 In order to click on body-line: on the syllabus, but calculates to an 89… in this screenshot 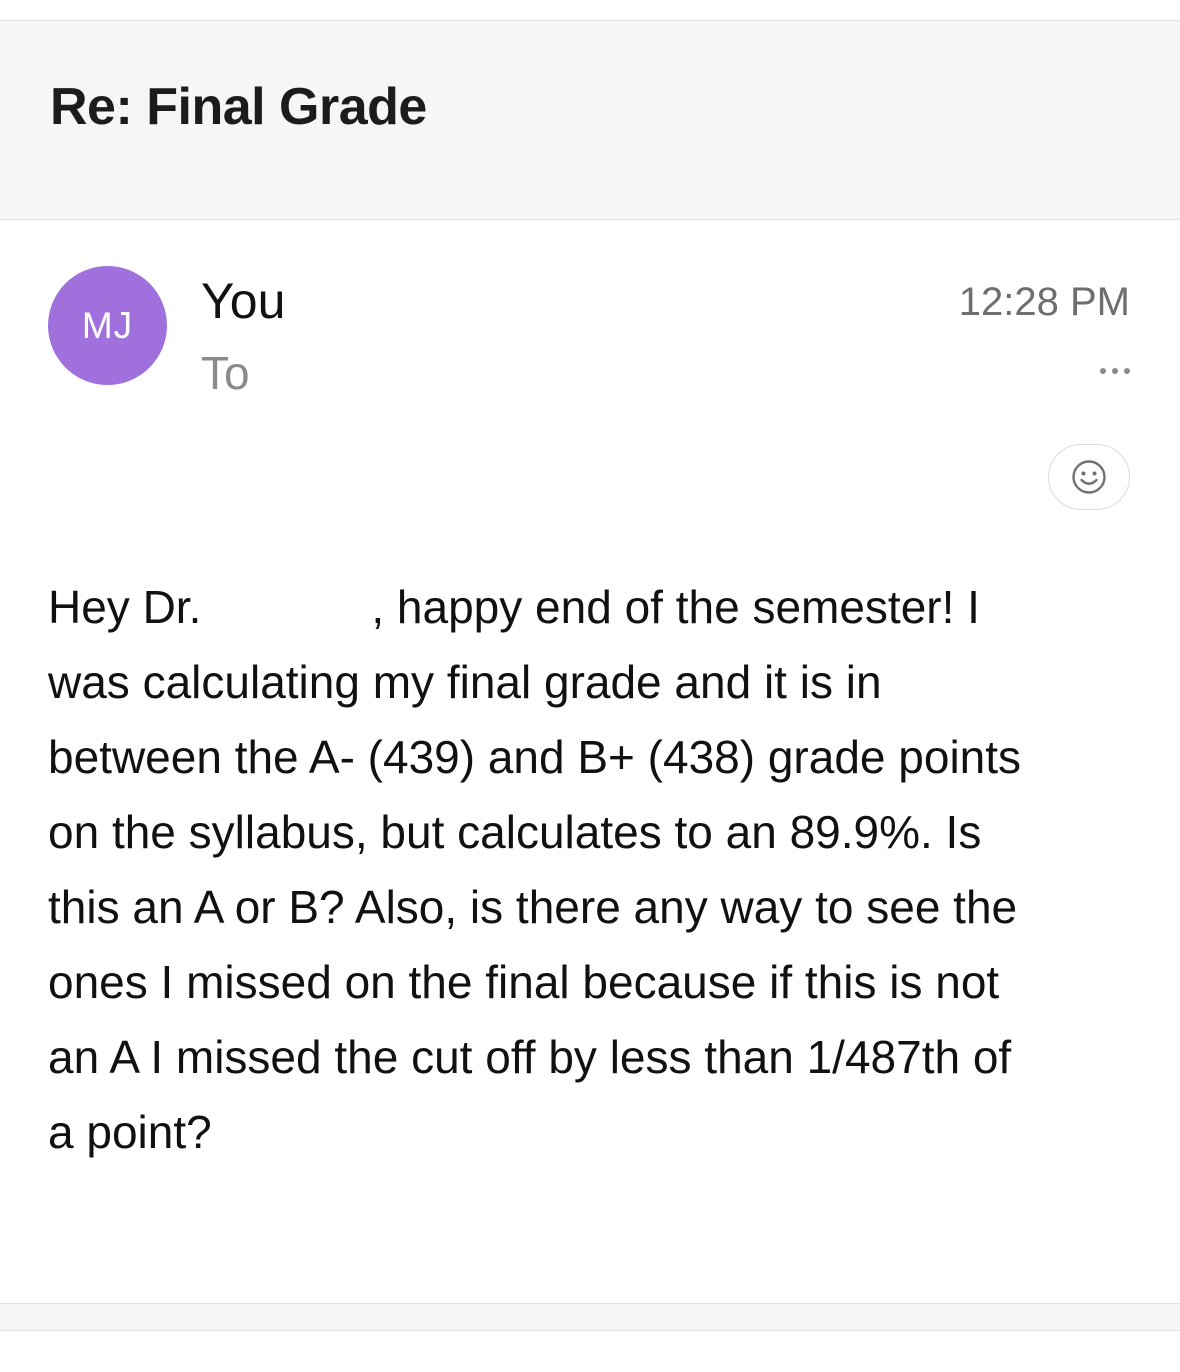, I will do `click(515, 832)`.